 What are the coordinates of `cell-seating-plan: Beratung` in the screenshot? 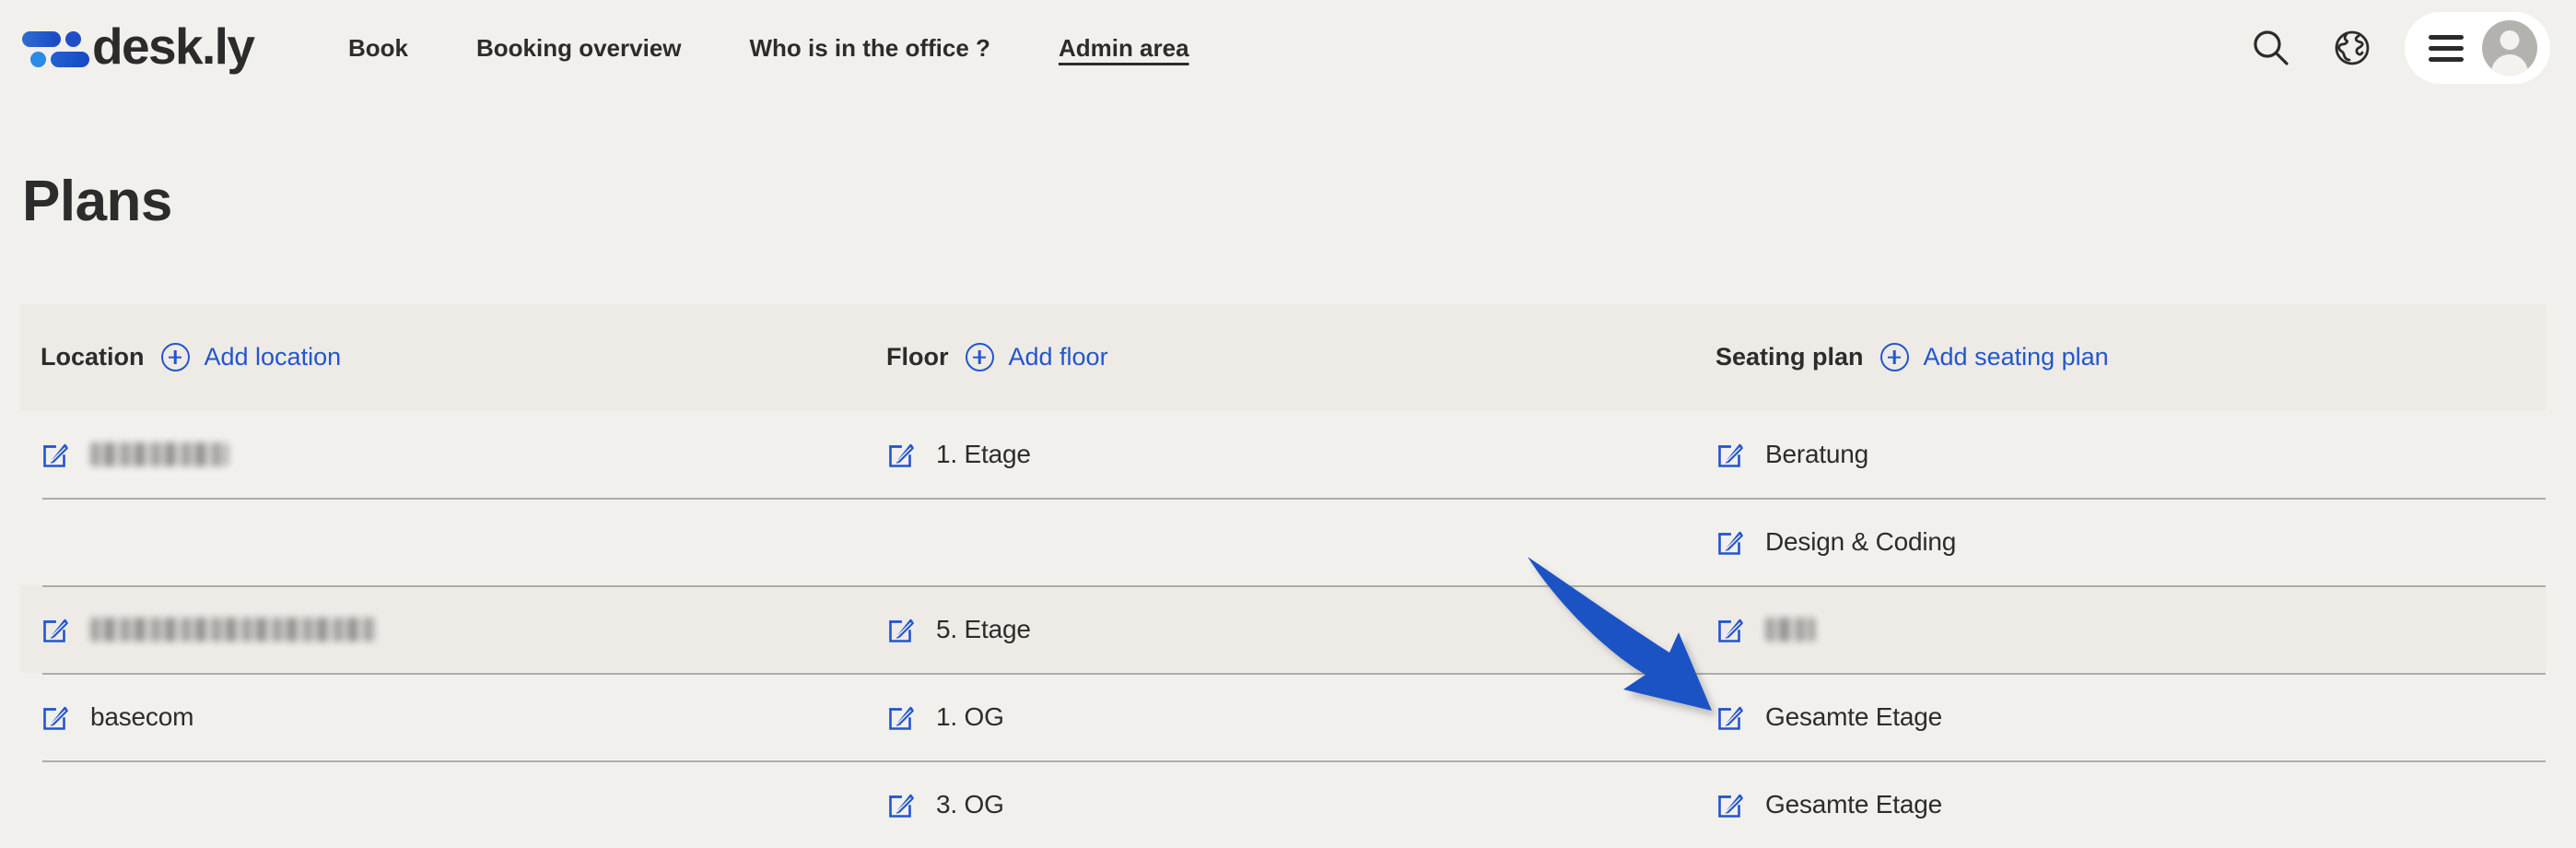 It's located at (2120, 454).